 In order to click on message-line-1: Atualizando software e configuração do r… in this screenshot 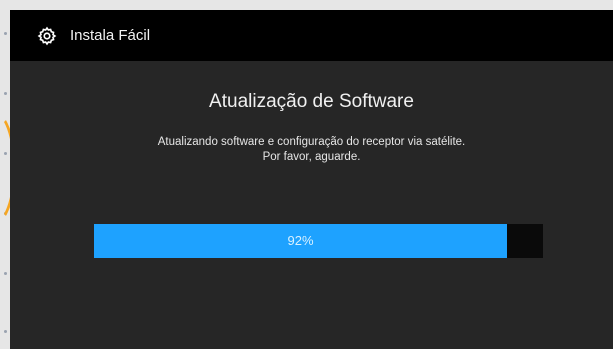, I will do `click(311, 142)`.